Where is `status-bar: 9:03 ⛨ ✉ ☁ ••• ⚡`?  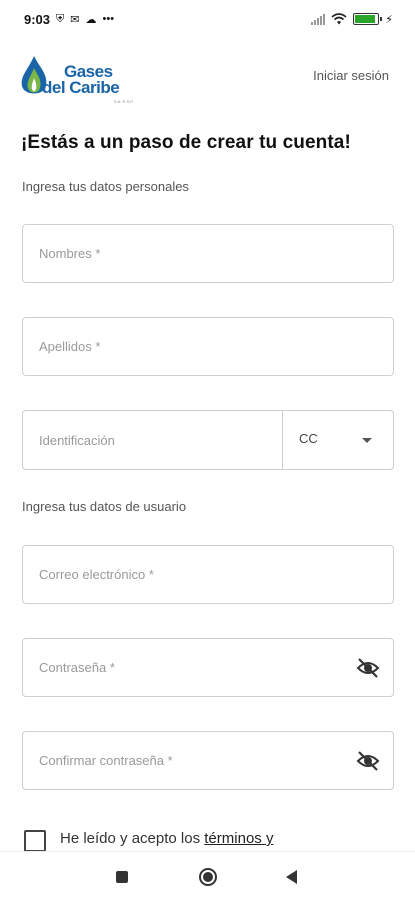 status-bar: 9:03 ⛨ ✉ ☁ ••• ⚡ is located at coordinates (207, 19).